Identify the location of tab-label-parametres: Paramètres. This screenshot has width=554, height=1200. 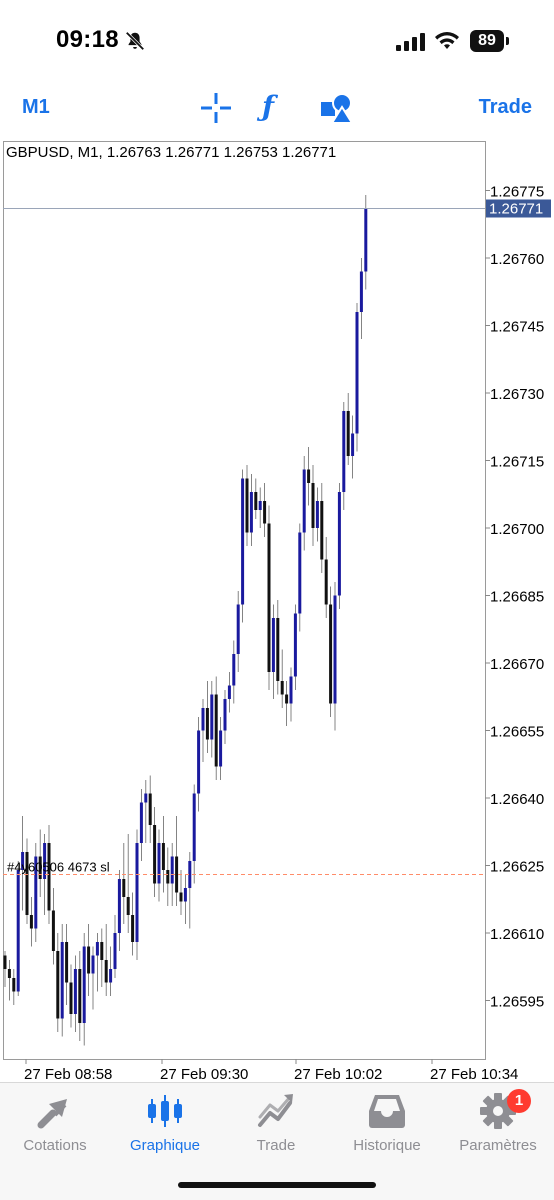
(498, 1145).